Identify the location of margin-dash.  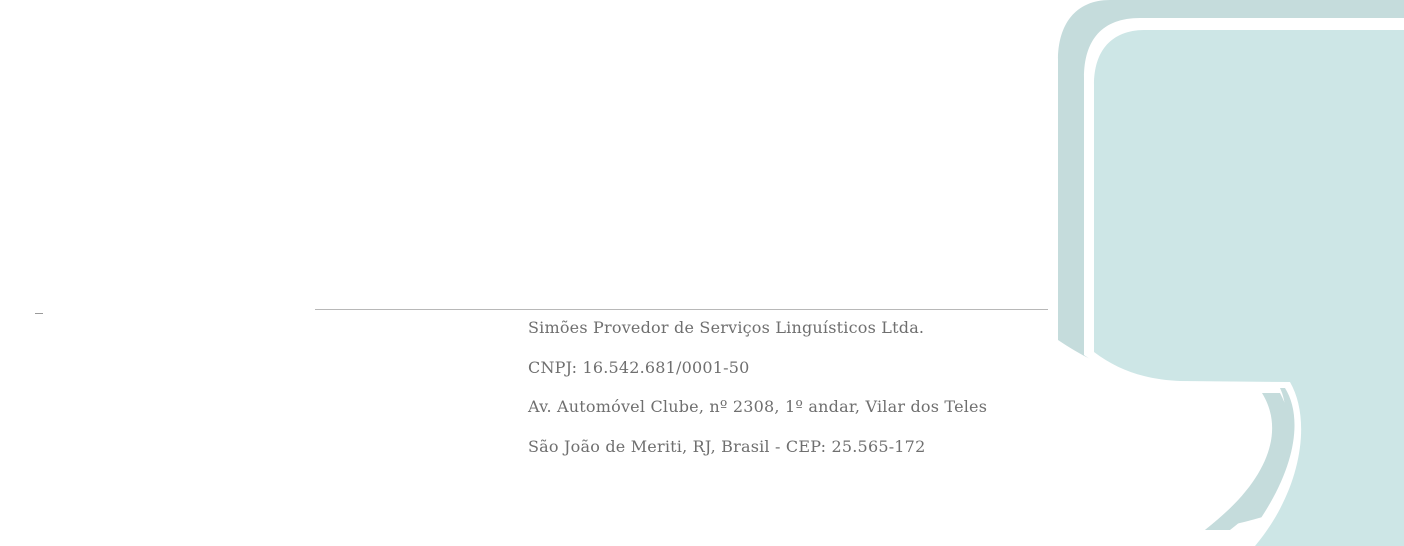
(39, 313).